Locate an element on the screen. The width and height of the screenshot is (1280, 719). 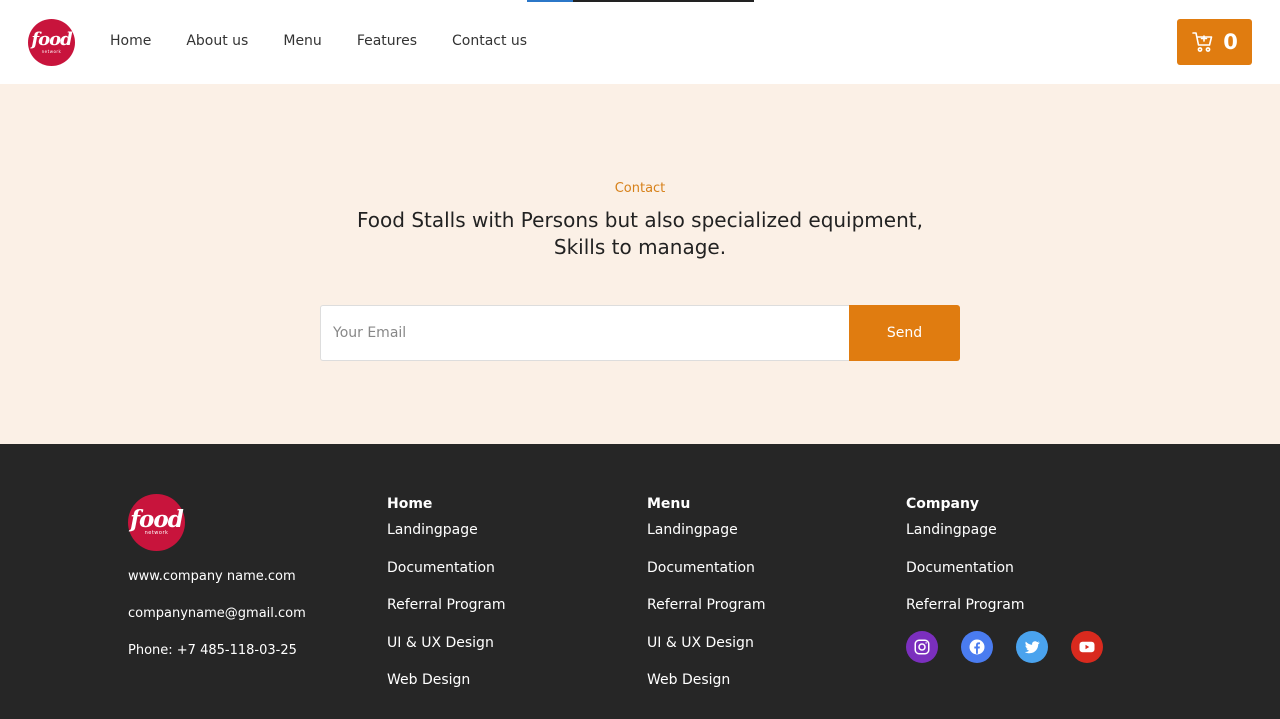
youtube-icon is located at coordinates (1087, 646).